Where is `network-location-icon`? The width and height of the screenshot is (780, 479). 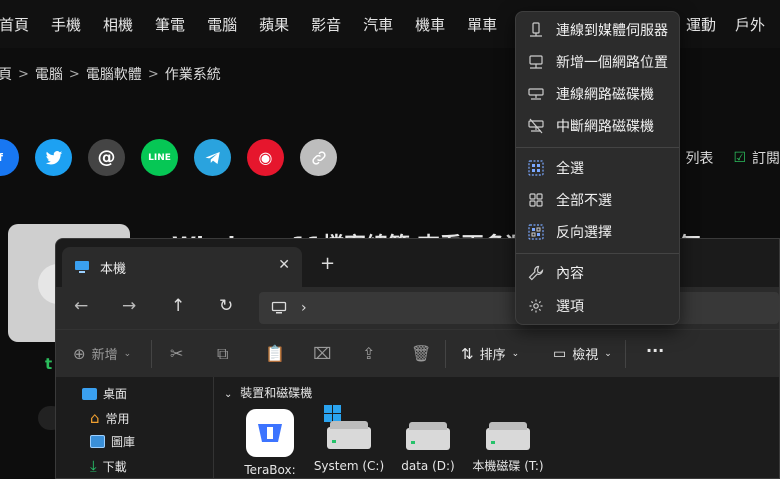
network-location-icon is located at coordinates (536, 62).